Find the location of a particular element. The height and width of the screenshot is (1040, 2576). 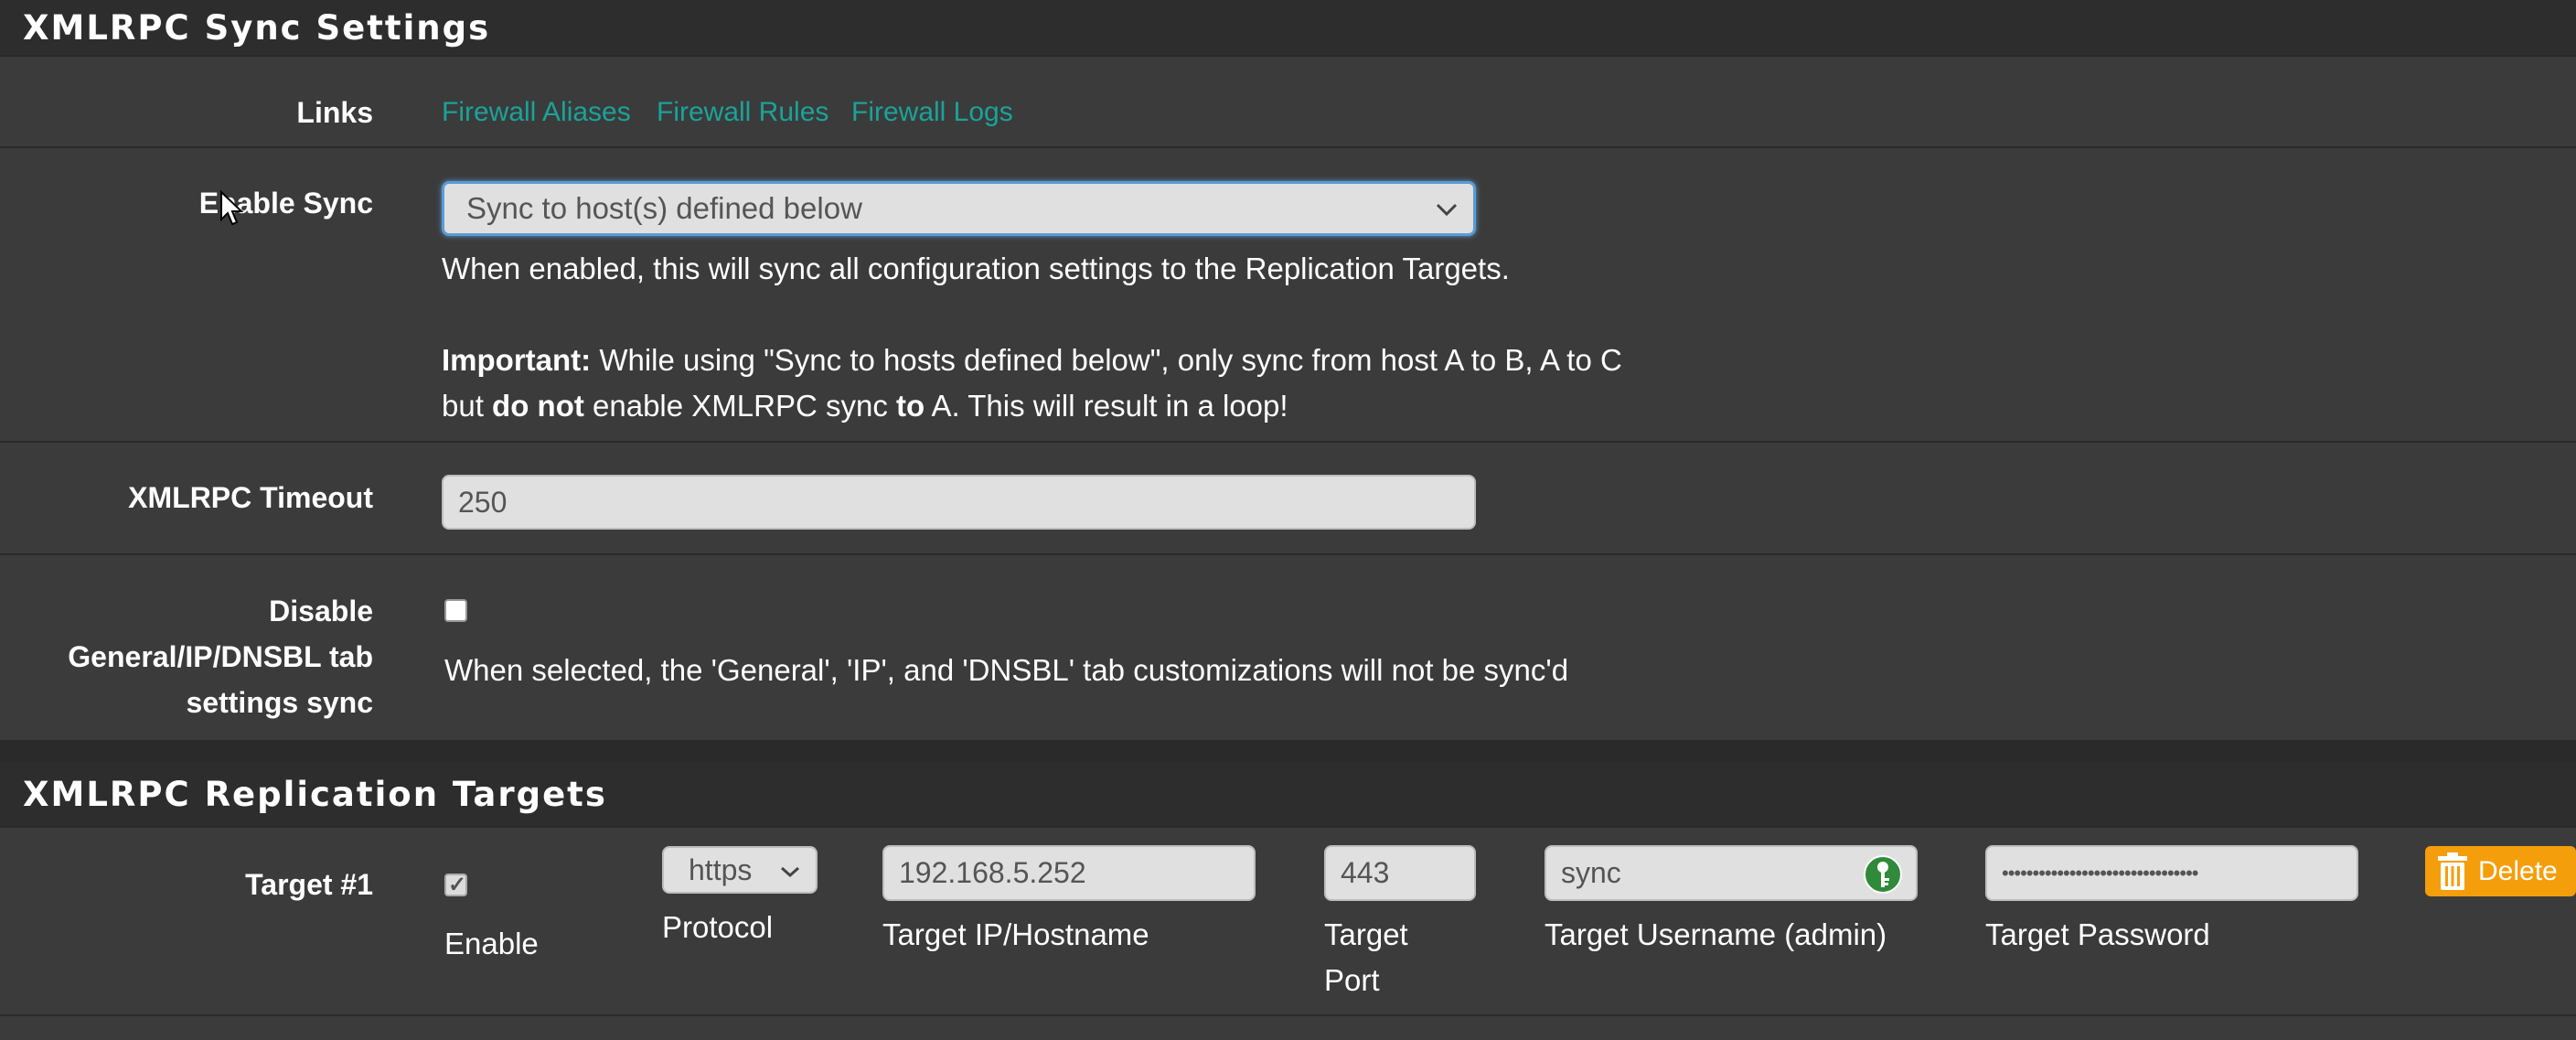

bottom-divider is located at coordinates (1288, 1027).